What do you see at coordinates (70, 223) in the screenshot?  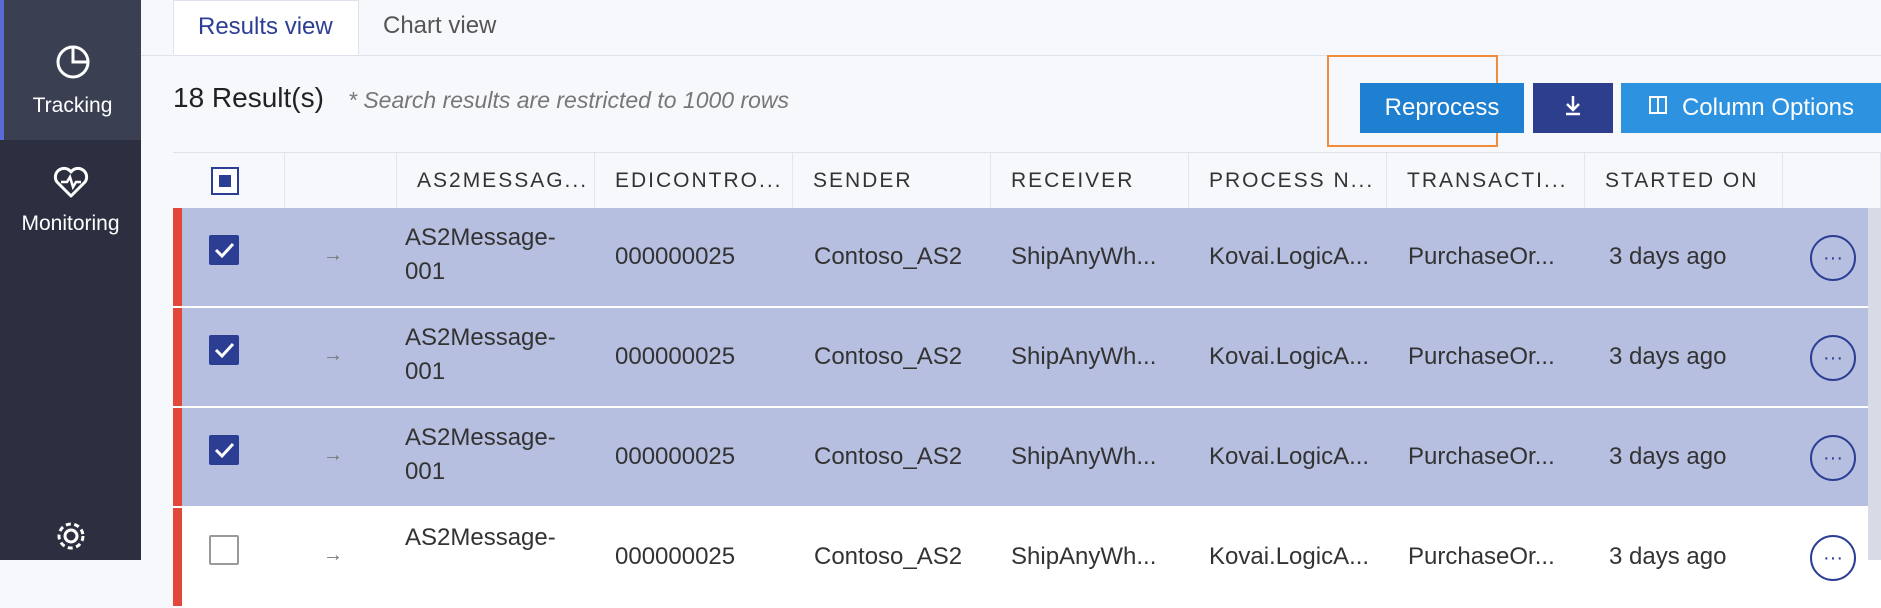 I see `sidebar-item-label: Monitoring` at bounding box center [70, 223].